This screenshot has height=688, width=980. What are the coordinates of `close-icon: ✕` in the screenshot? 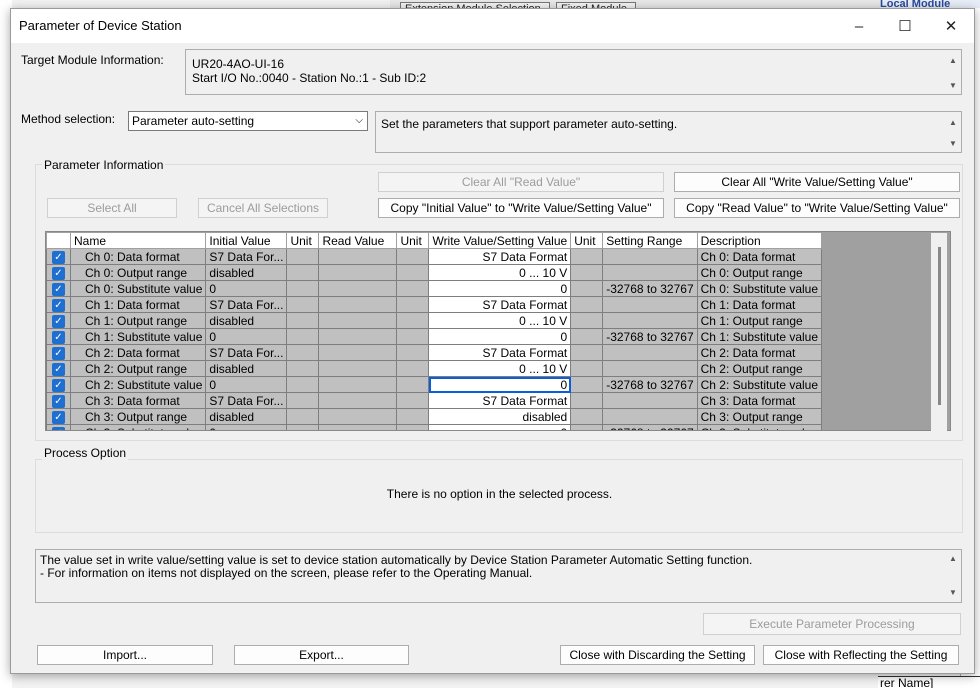 It's located at (951, 26).